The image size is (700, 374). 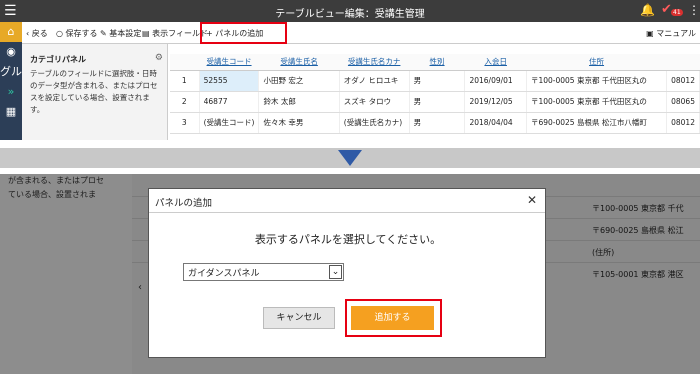 What do you see at coordinates (185, 123) in the screenshot?
I see `row-number: 3` at bounding box center [185, 123].